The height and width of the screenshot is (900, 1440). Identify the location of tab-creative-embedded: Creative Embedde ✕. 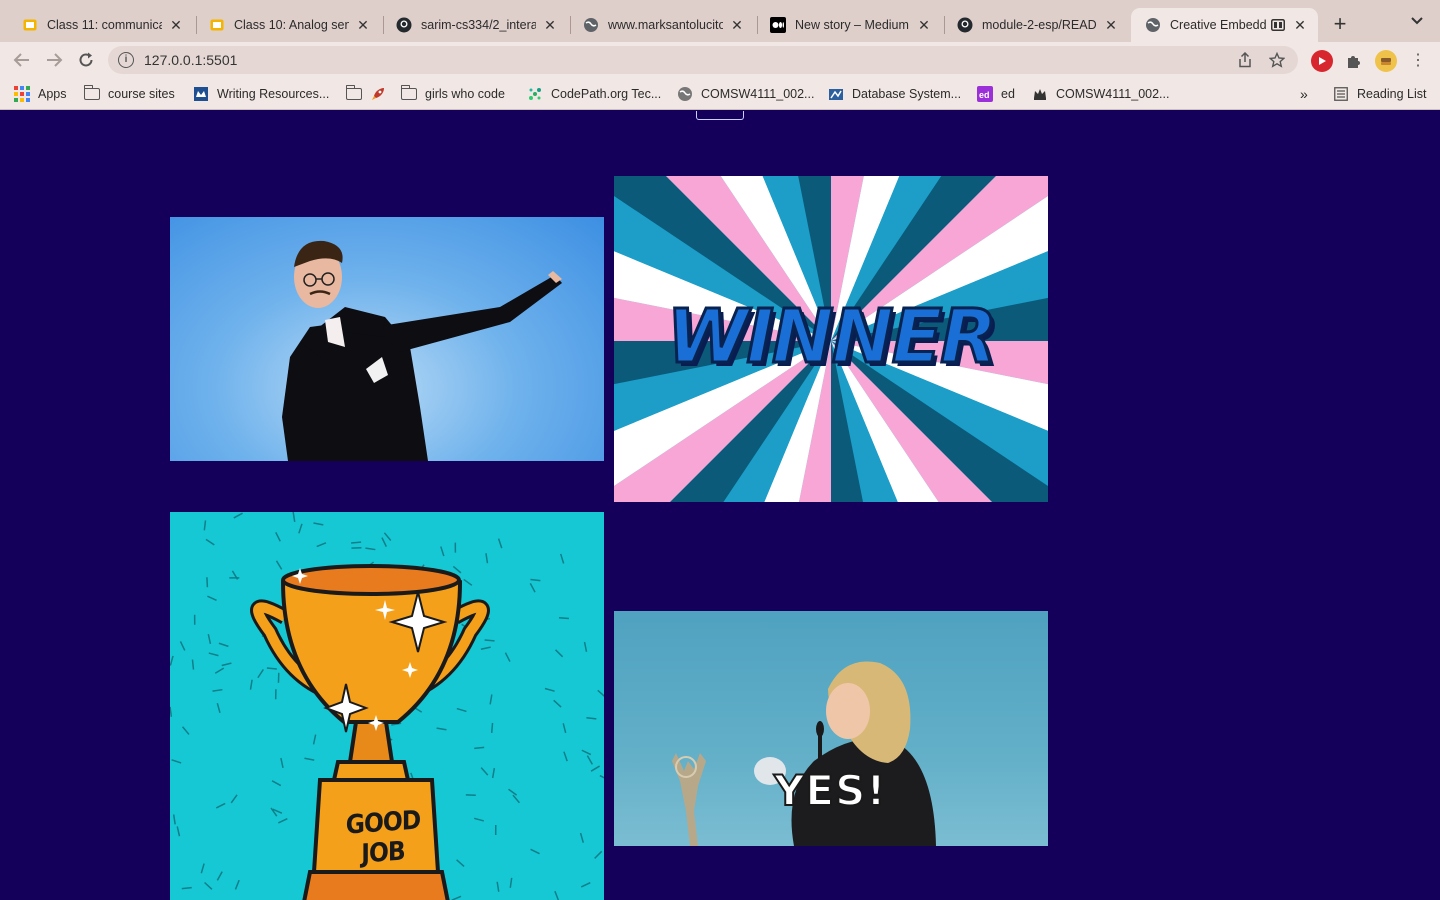
(1224, 25).